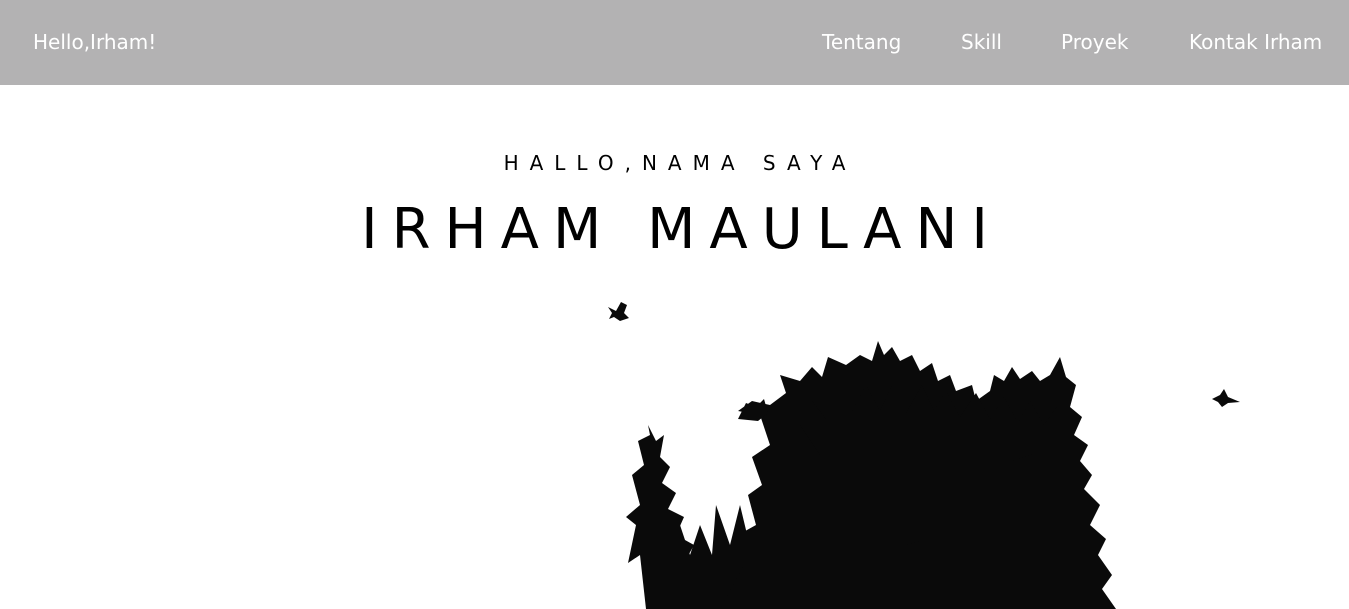  Describe the element at coordinates (1255, 42) in the screenshot. I see `nav-link-kontak: Kontak Irham` at that location.